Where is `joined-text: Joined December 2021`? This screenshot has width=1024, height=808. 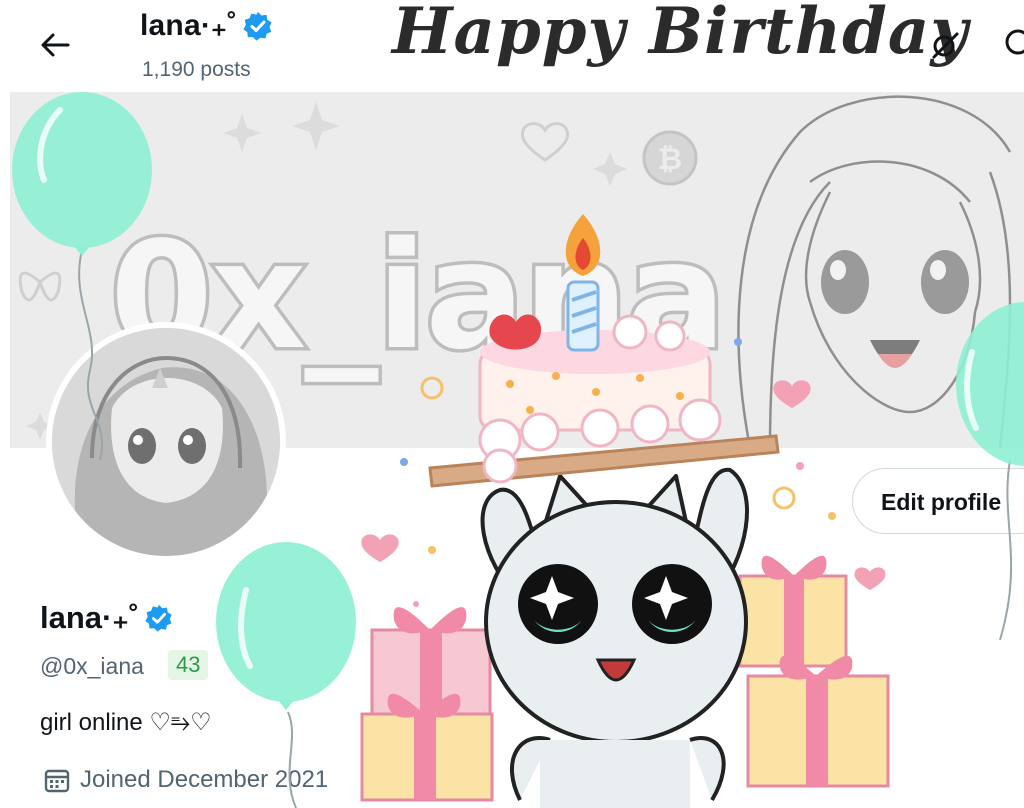
joined-text: Joined December 2021 is located at coordinates (204, 779).